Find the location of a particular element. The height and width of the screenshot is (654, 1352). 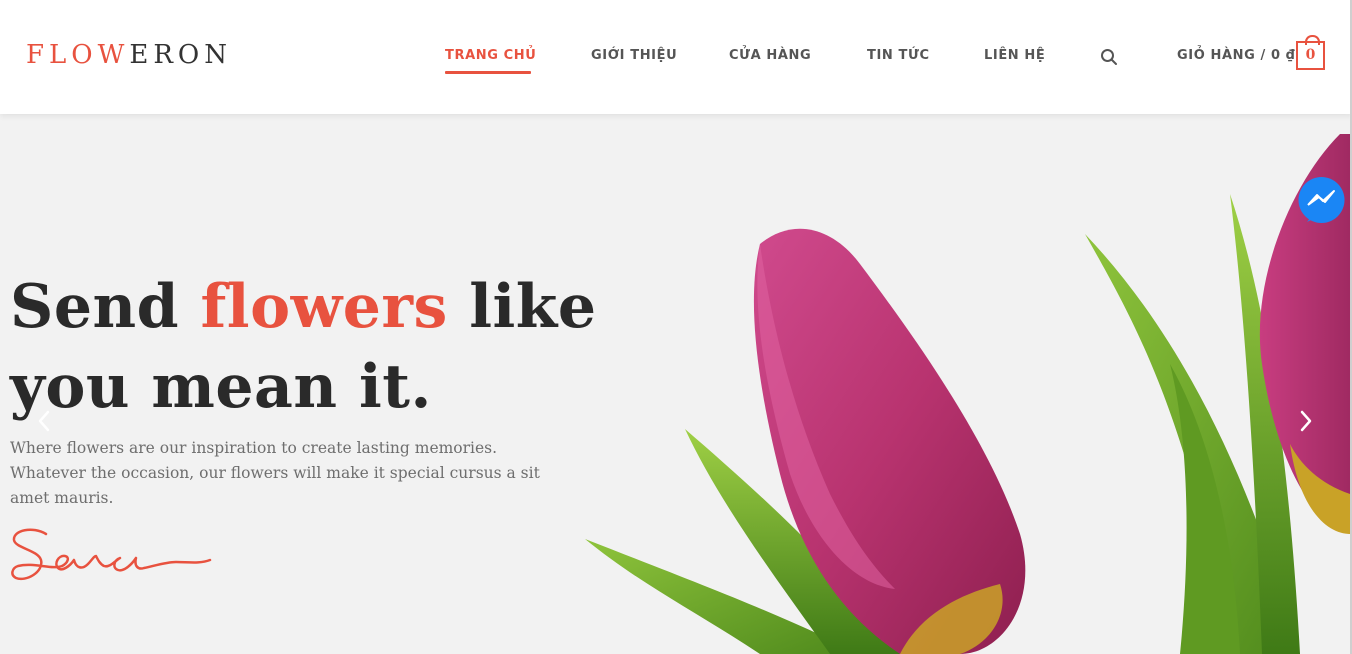

nav-item-lien-he: LIÊN HỆ is located at coordinates (1014, 57).